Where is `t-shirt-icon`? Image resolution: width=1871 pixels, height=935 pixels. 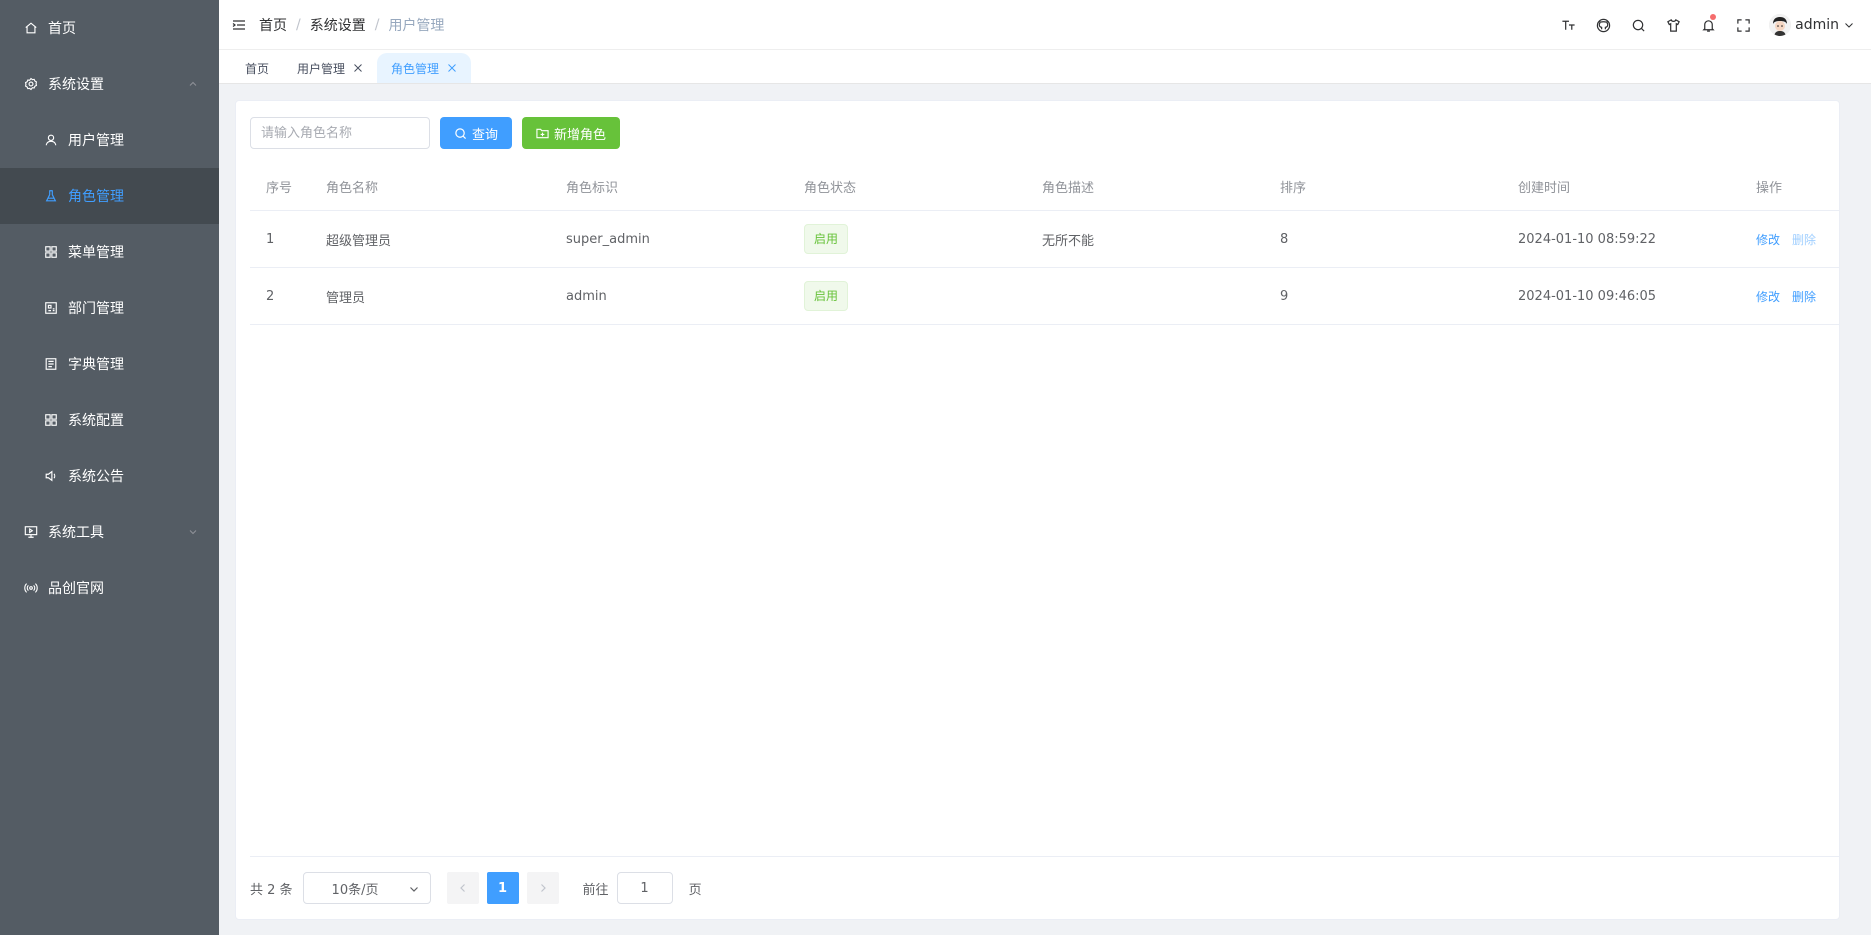 t-shirt-icon is located at coordinates (1674, 25).